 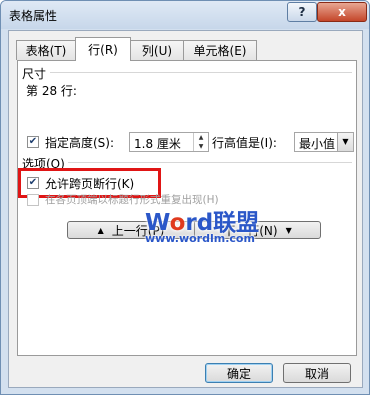 I want to click on dialog-title: 表格属性, so click(x=33, y=16).